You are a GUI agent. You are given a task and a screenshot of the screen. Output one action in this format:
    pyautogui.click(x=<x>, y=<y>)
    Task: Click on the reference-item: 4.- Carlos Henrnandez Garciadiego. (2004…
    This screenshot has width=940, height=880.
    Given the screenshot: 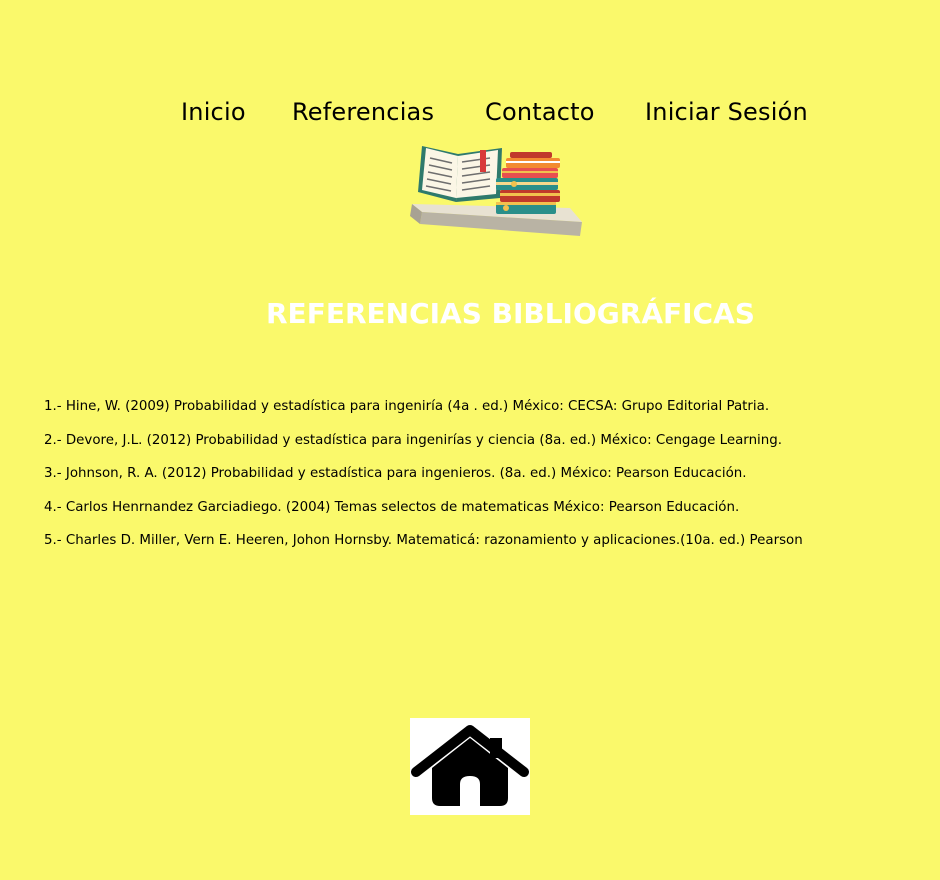 What is the action you would take?
    pyautogui.click(x=392, y=507)
    